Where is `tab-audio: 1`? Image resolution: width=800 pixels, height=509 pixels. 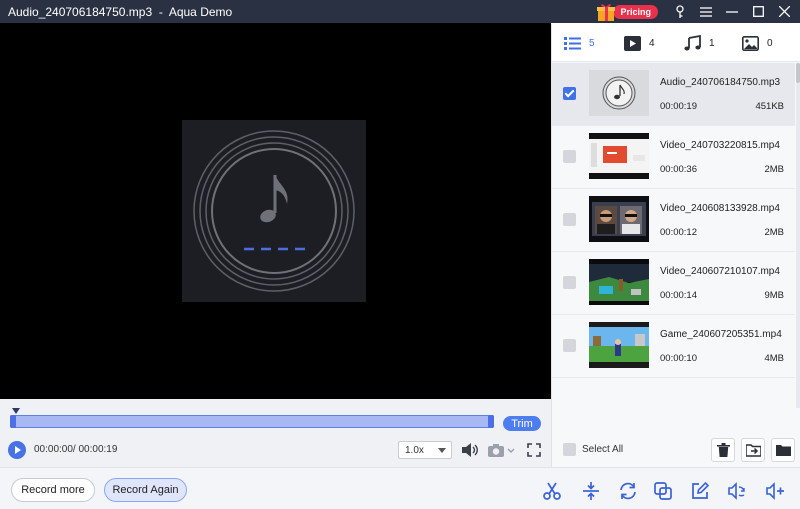 tab-audio: 1 is located at coordinates (699, 43).